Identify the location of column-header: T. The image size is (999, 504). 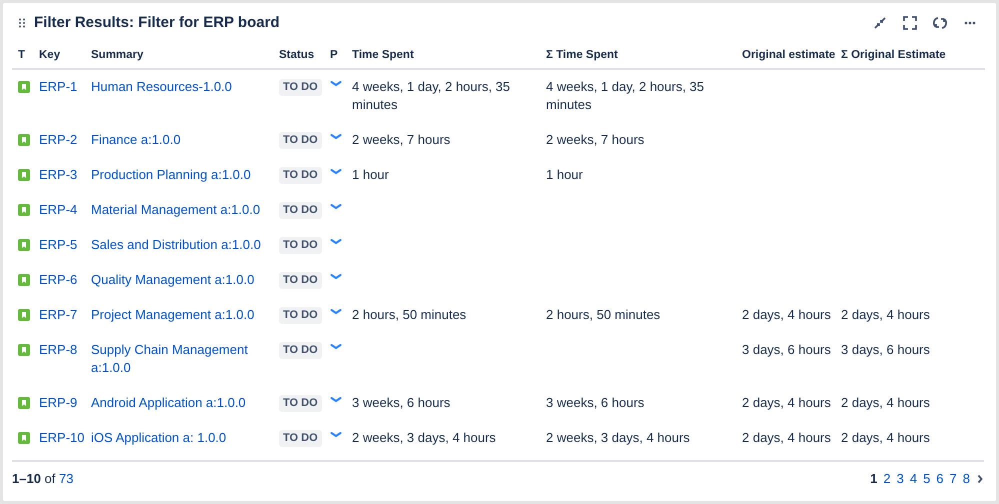
(22, 55).